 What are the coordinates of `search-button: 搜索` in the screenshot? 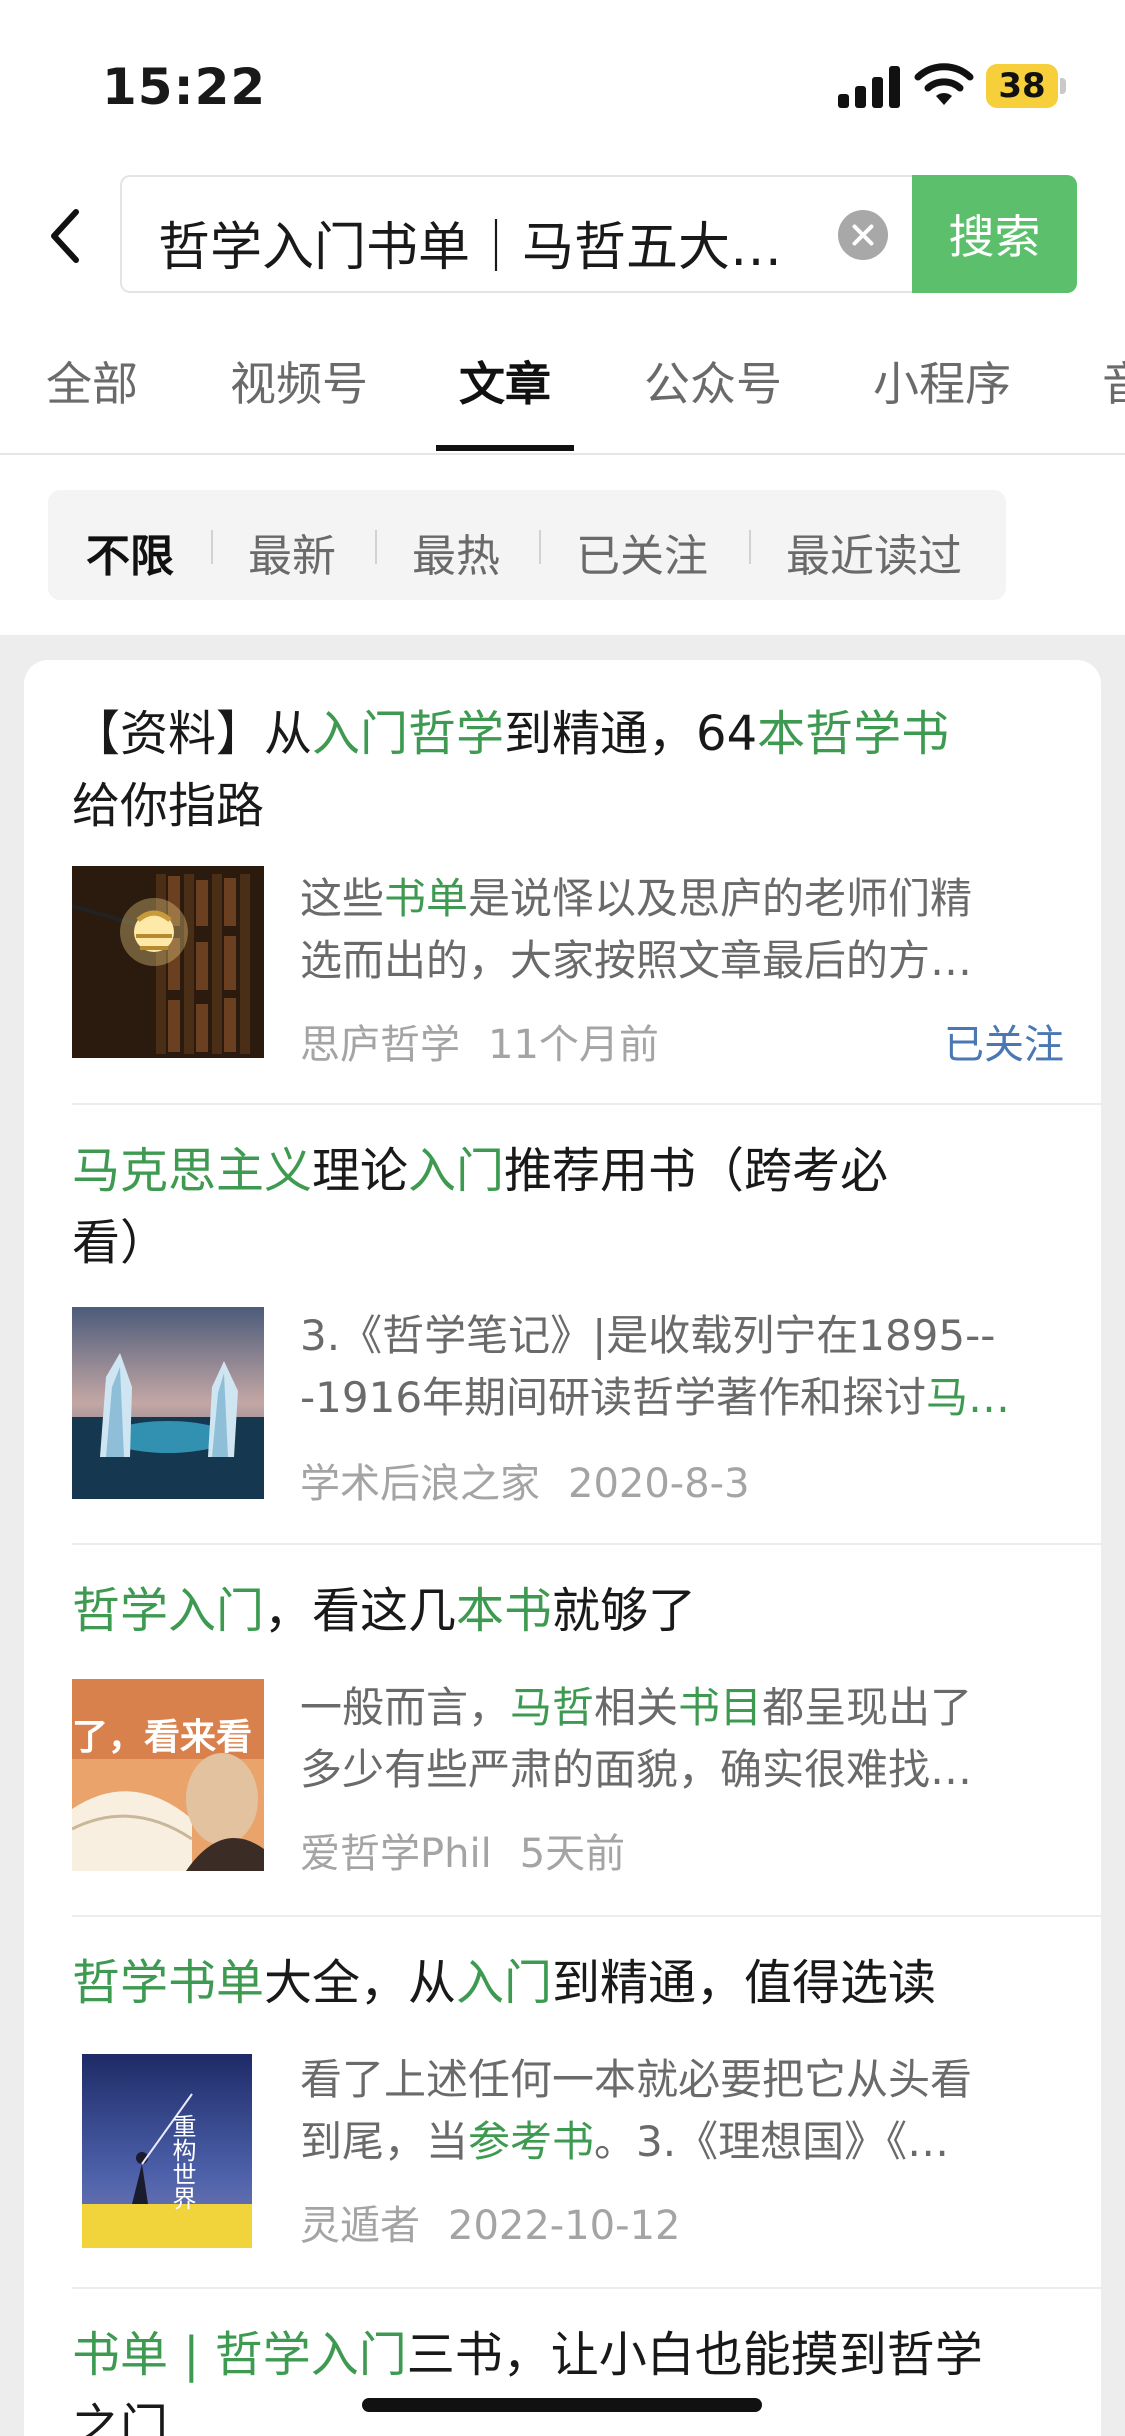 It's located at (994, 234).